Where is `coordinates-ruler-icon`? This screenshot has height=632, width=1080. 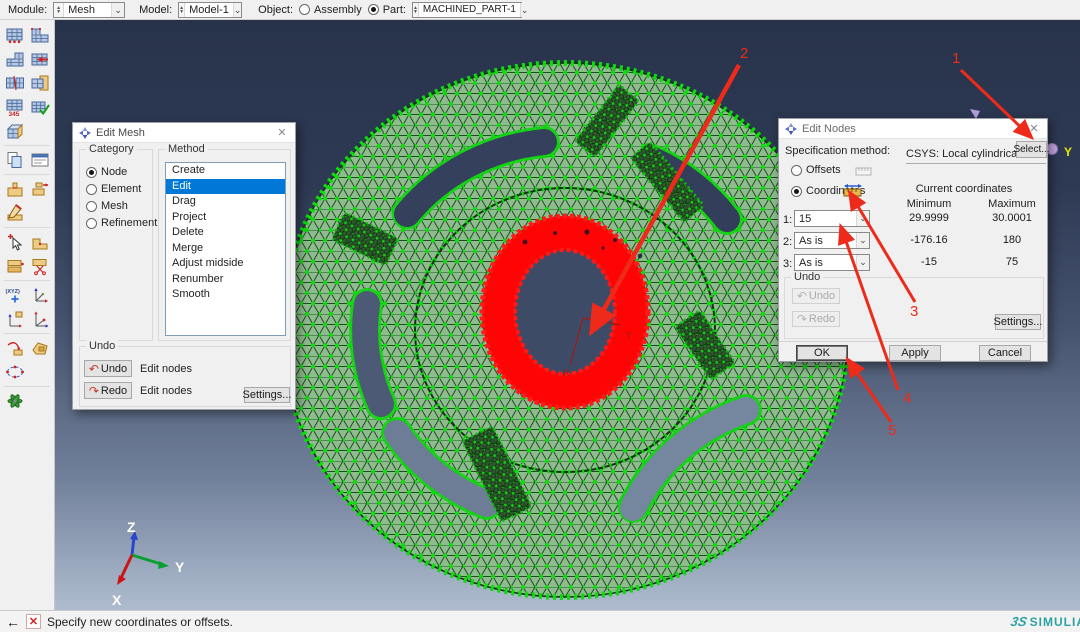 coordinates-ruler-icon is located at coordinates (853, 190).